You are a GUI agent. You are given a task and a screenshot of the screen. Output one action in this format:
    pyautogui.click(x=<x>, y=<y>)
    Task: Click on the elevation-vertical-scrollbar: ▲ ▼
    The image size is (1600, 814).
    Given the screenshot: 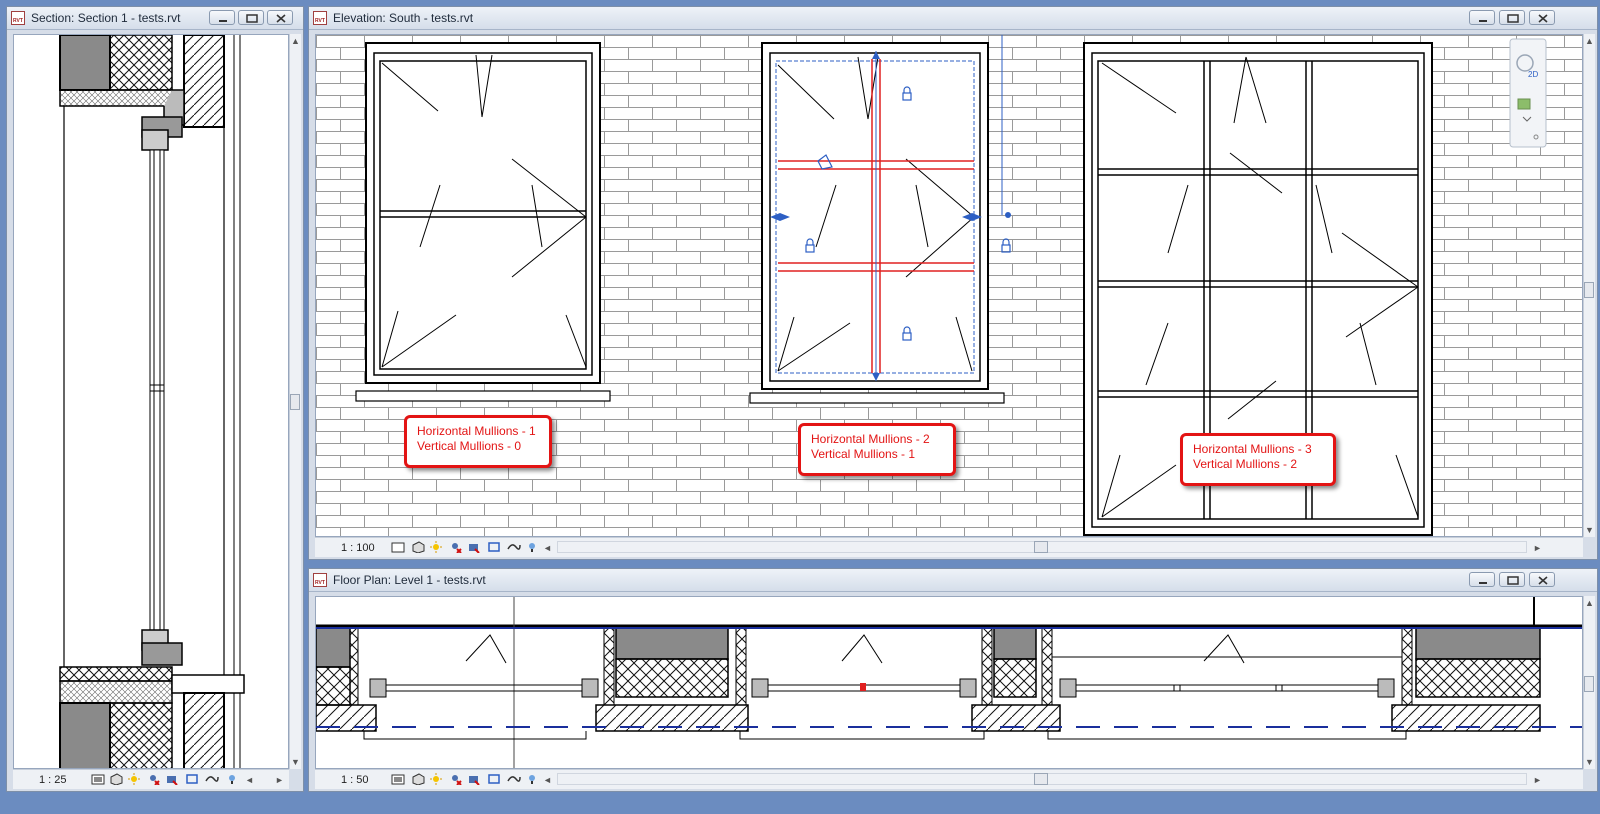 What is the action you would take?
    pyautogui.click(x=1589, y=285)
    